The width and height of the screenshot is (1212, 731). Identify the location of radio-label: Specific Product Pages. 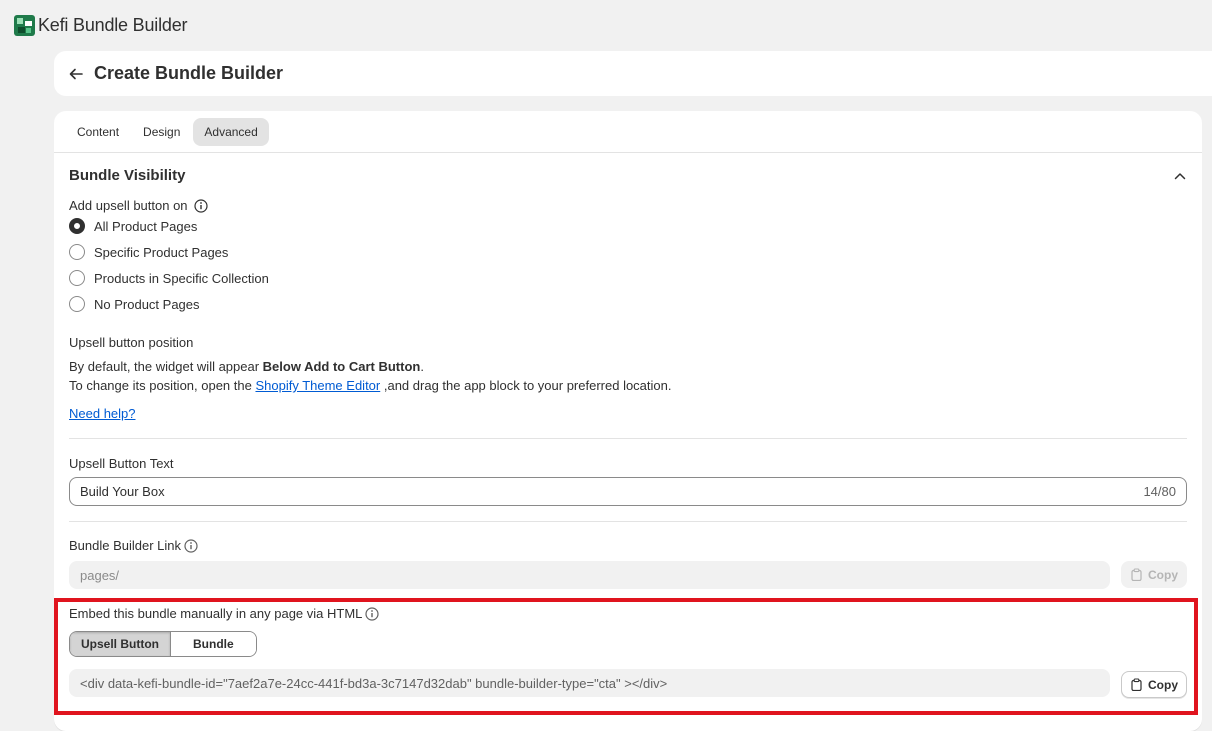
(161, 252).